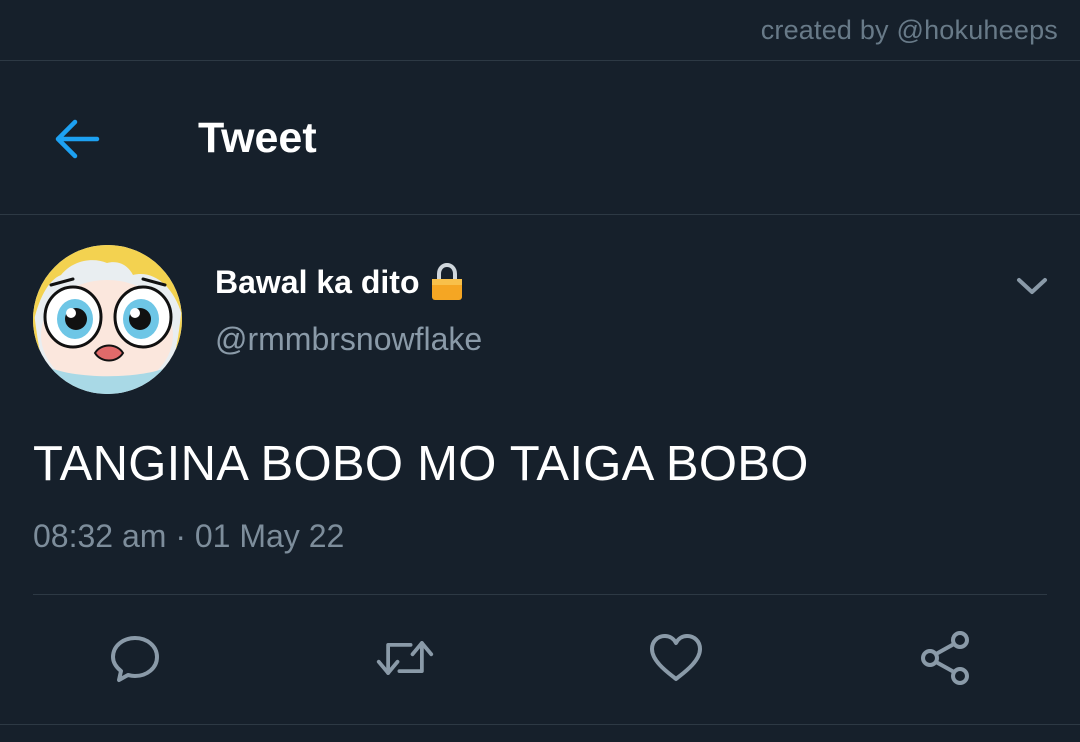  I want to click on header-divider, so click(540, 214).